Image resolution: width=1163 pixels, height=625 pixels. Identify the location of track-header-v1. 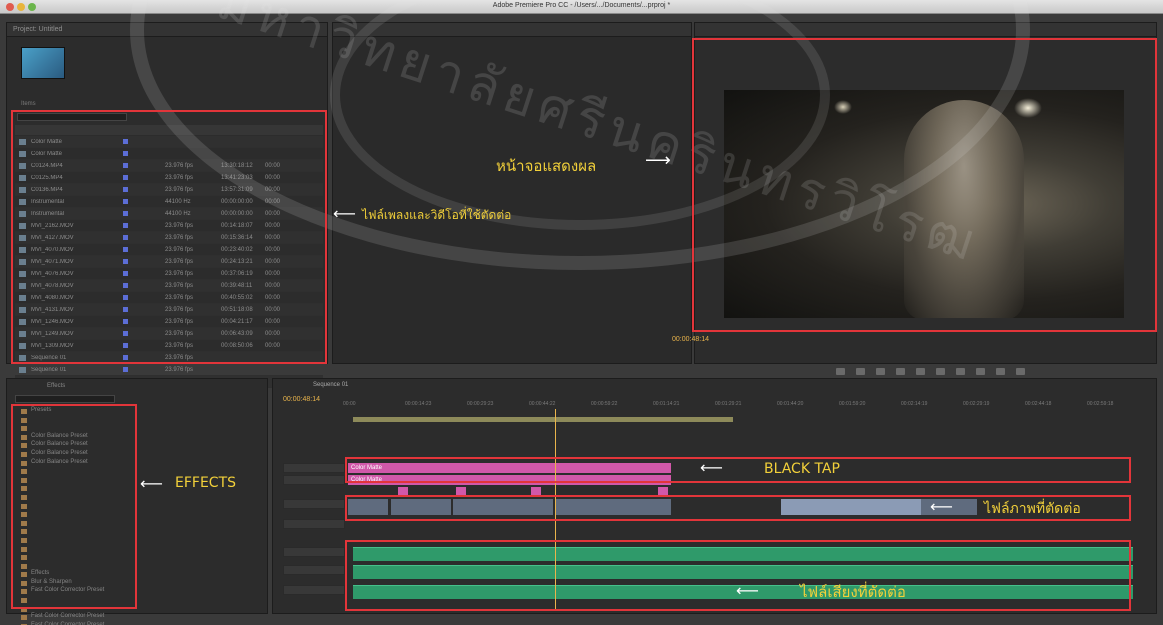
(314, 504).